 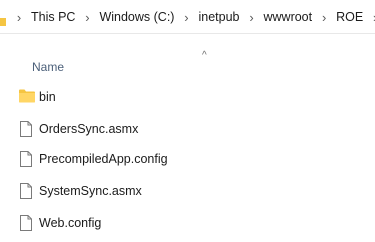 What do you see at coordinates (204, 55) in the screenshot?
I see `sort-ascending-icon: ^` at bounding box center [204, 55].